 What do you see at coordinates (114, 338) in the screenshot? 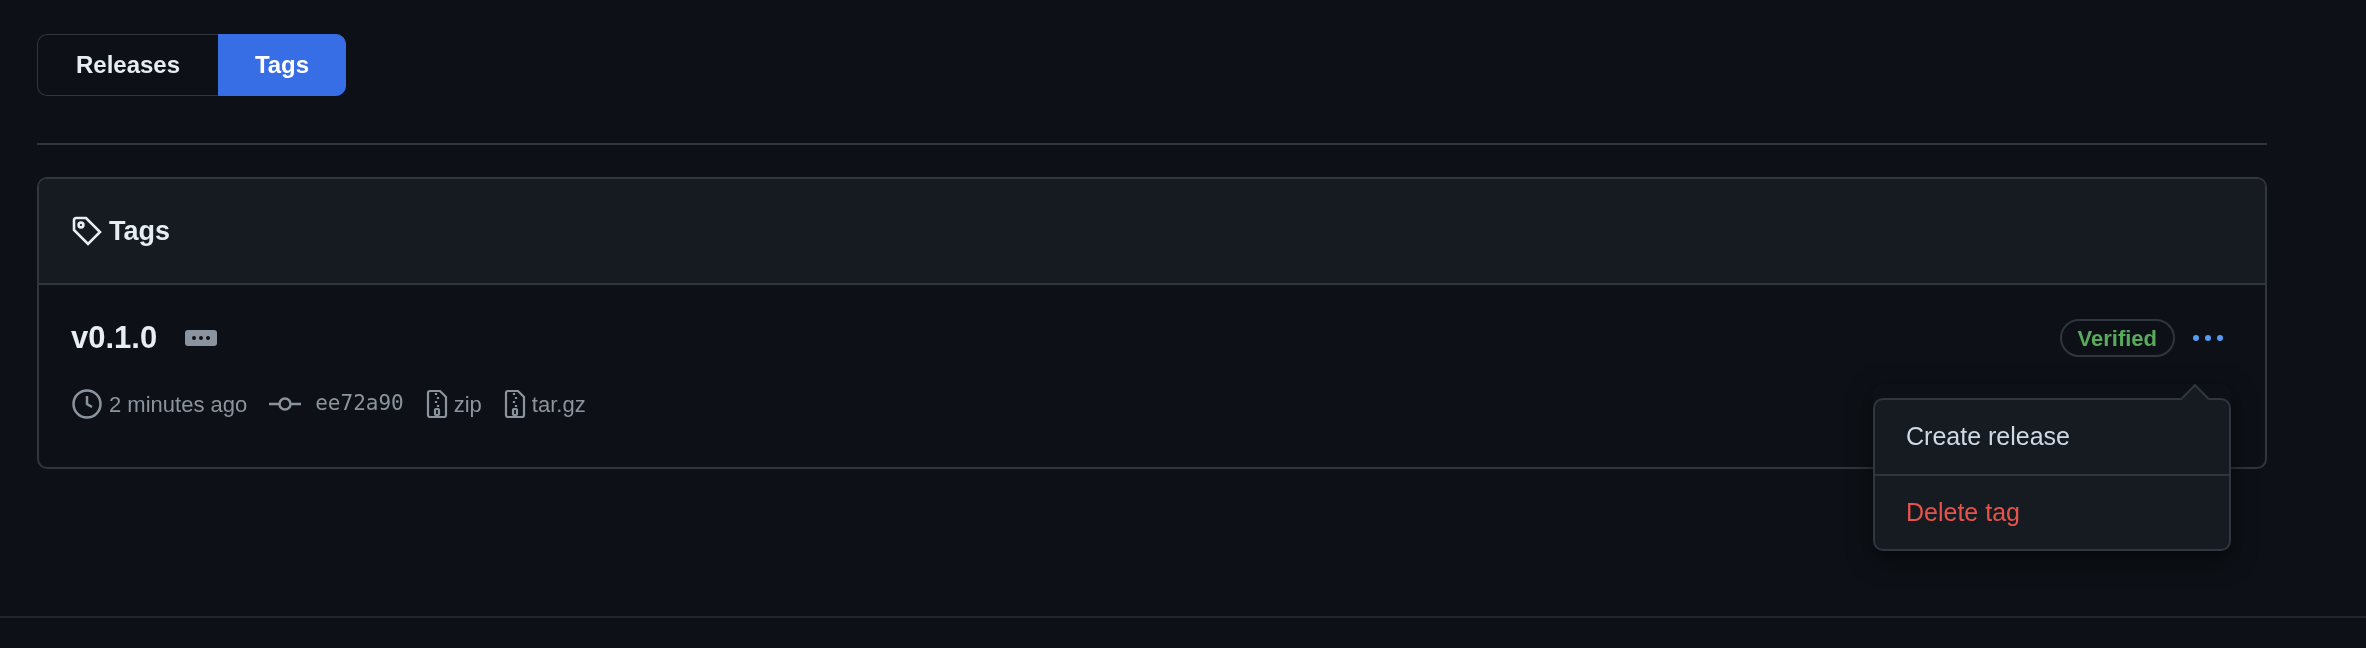
I see `tag-name-link: v0.1.0` at bounding box center [114, 338].